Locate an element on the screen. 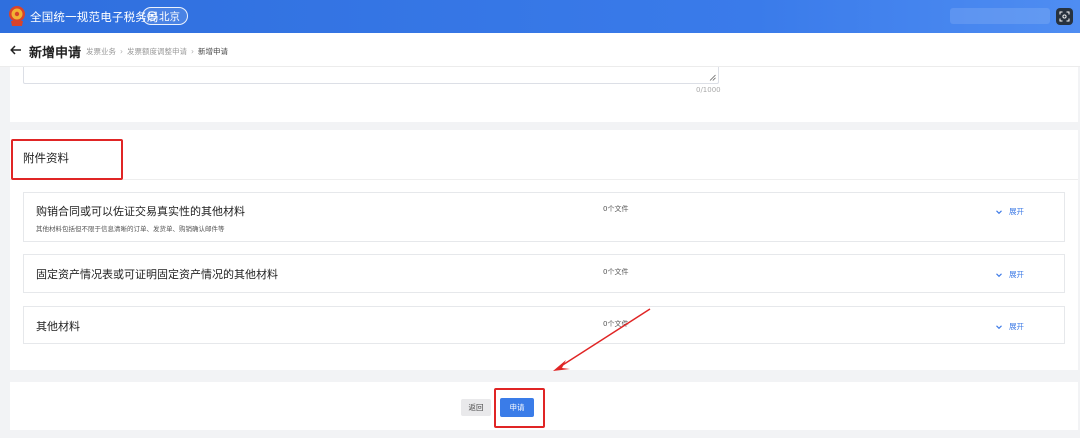 The image size is (1080, 438). tax-emblem-icon is located at coordinates (17, 16).